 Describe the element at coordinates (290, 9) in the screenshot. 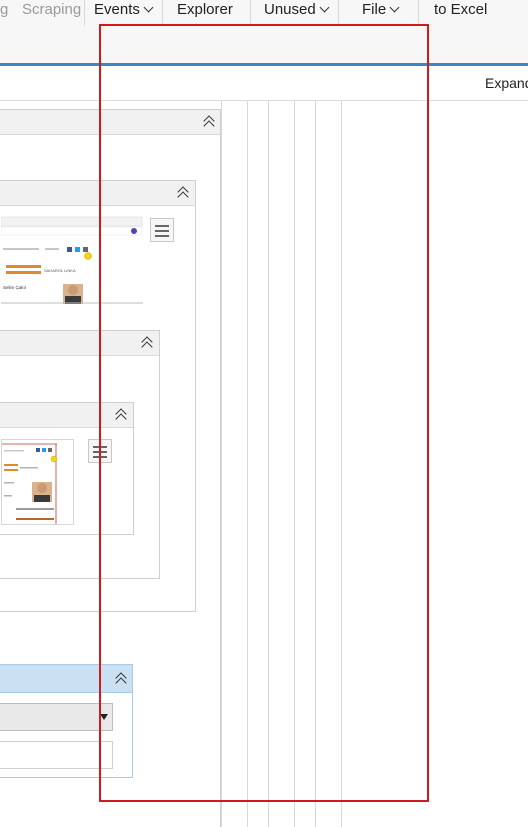

I see `ribbon-item-label: Unused` at that location.